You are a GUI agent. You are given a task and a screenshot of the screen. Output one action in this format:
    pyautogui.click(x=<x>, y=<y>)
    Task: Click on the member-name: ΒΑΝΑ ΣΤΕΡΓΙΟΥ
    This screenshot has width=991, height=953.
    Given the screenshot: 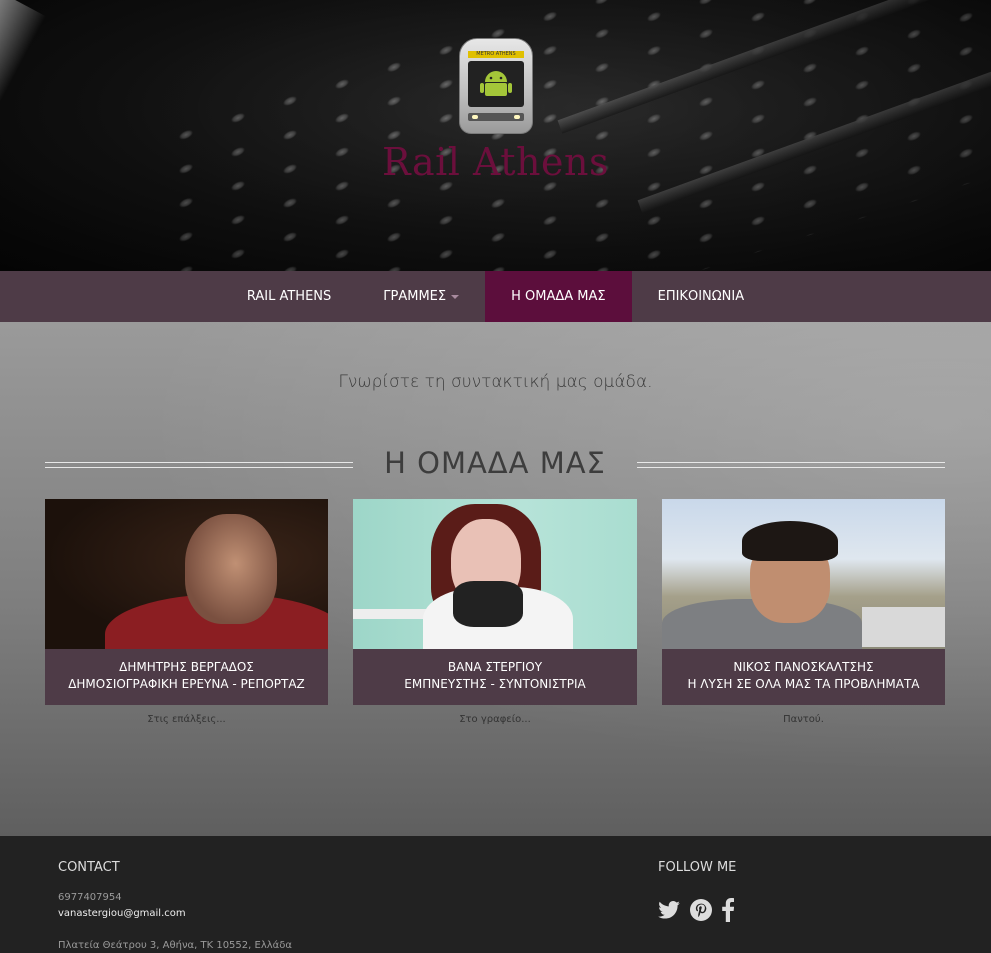 What is the action you would take?
    pyautogui.click(x=495, y=667)
    